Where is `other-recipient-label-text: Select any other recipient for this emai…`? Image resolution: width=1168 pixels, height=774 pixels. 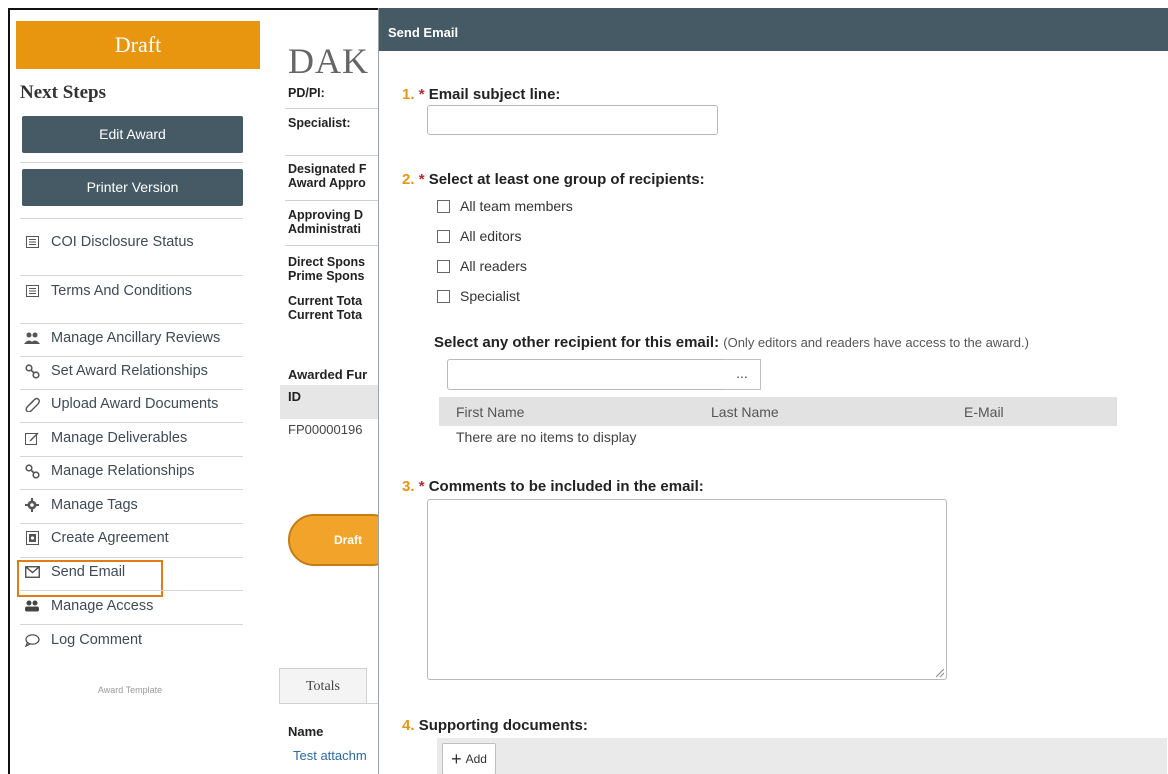 other-recipient-label-text: Select any other recipient for this emai… is located at coordinates (577, 342).